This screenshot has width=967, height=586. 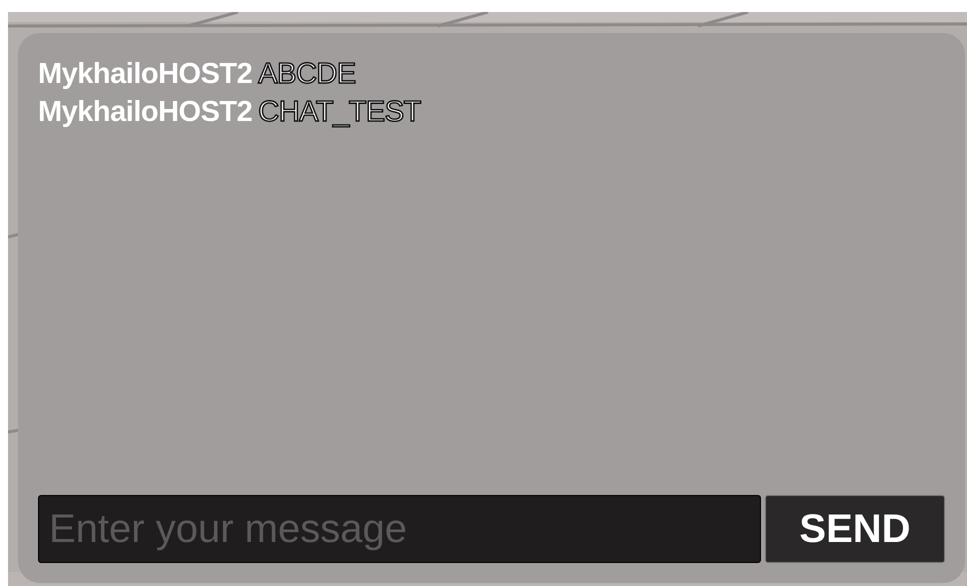 I want to click on send-button: SEND, so click(x=855, y=529).